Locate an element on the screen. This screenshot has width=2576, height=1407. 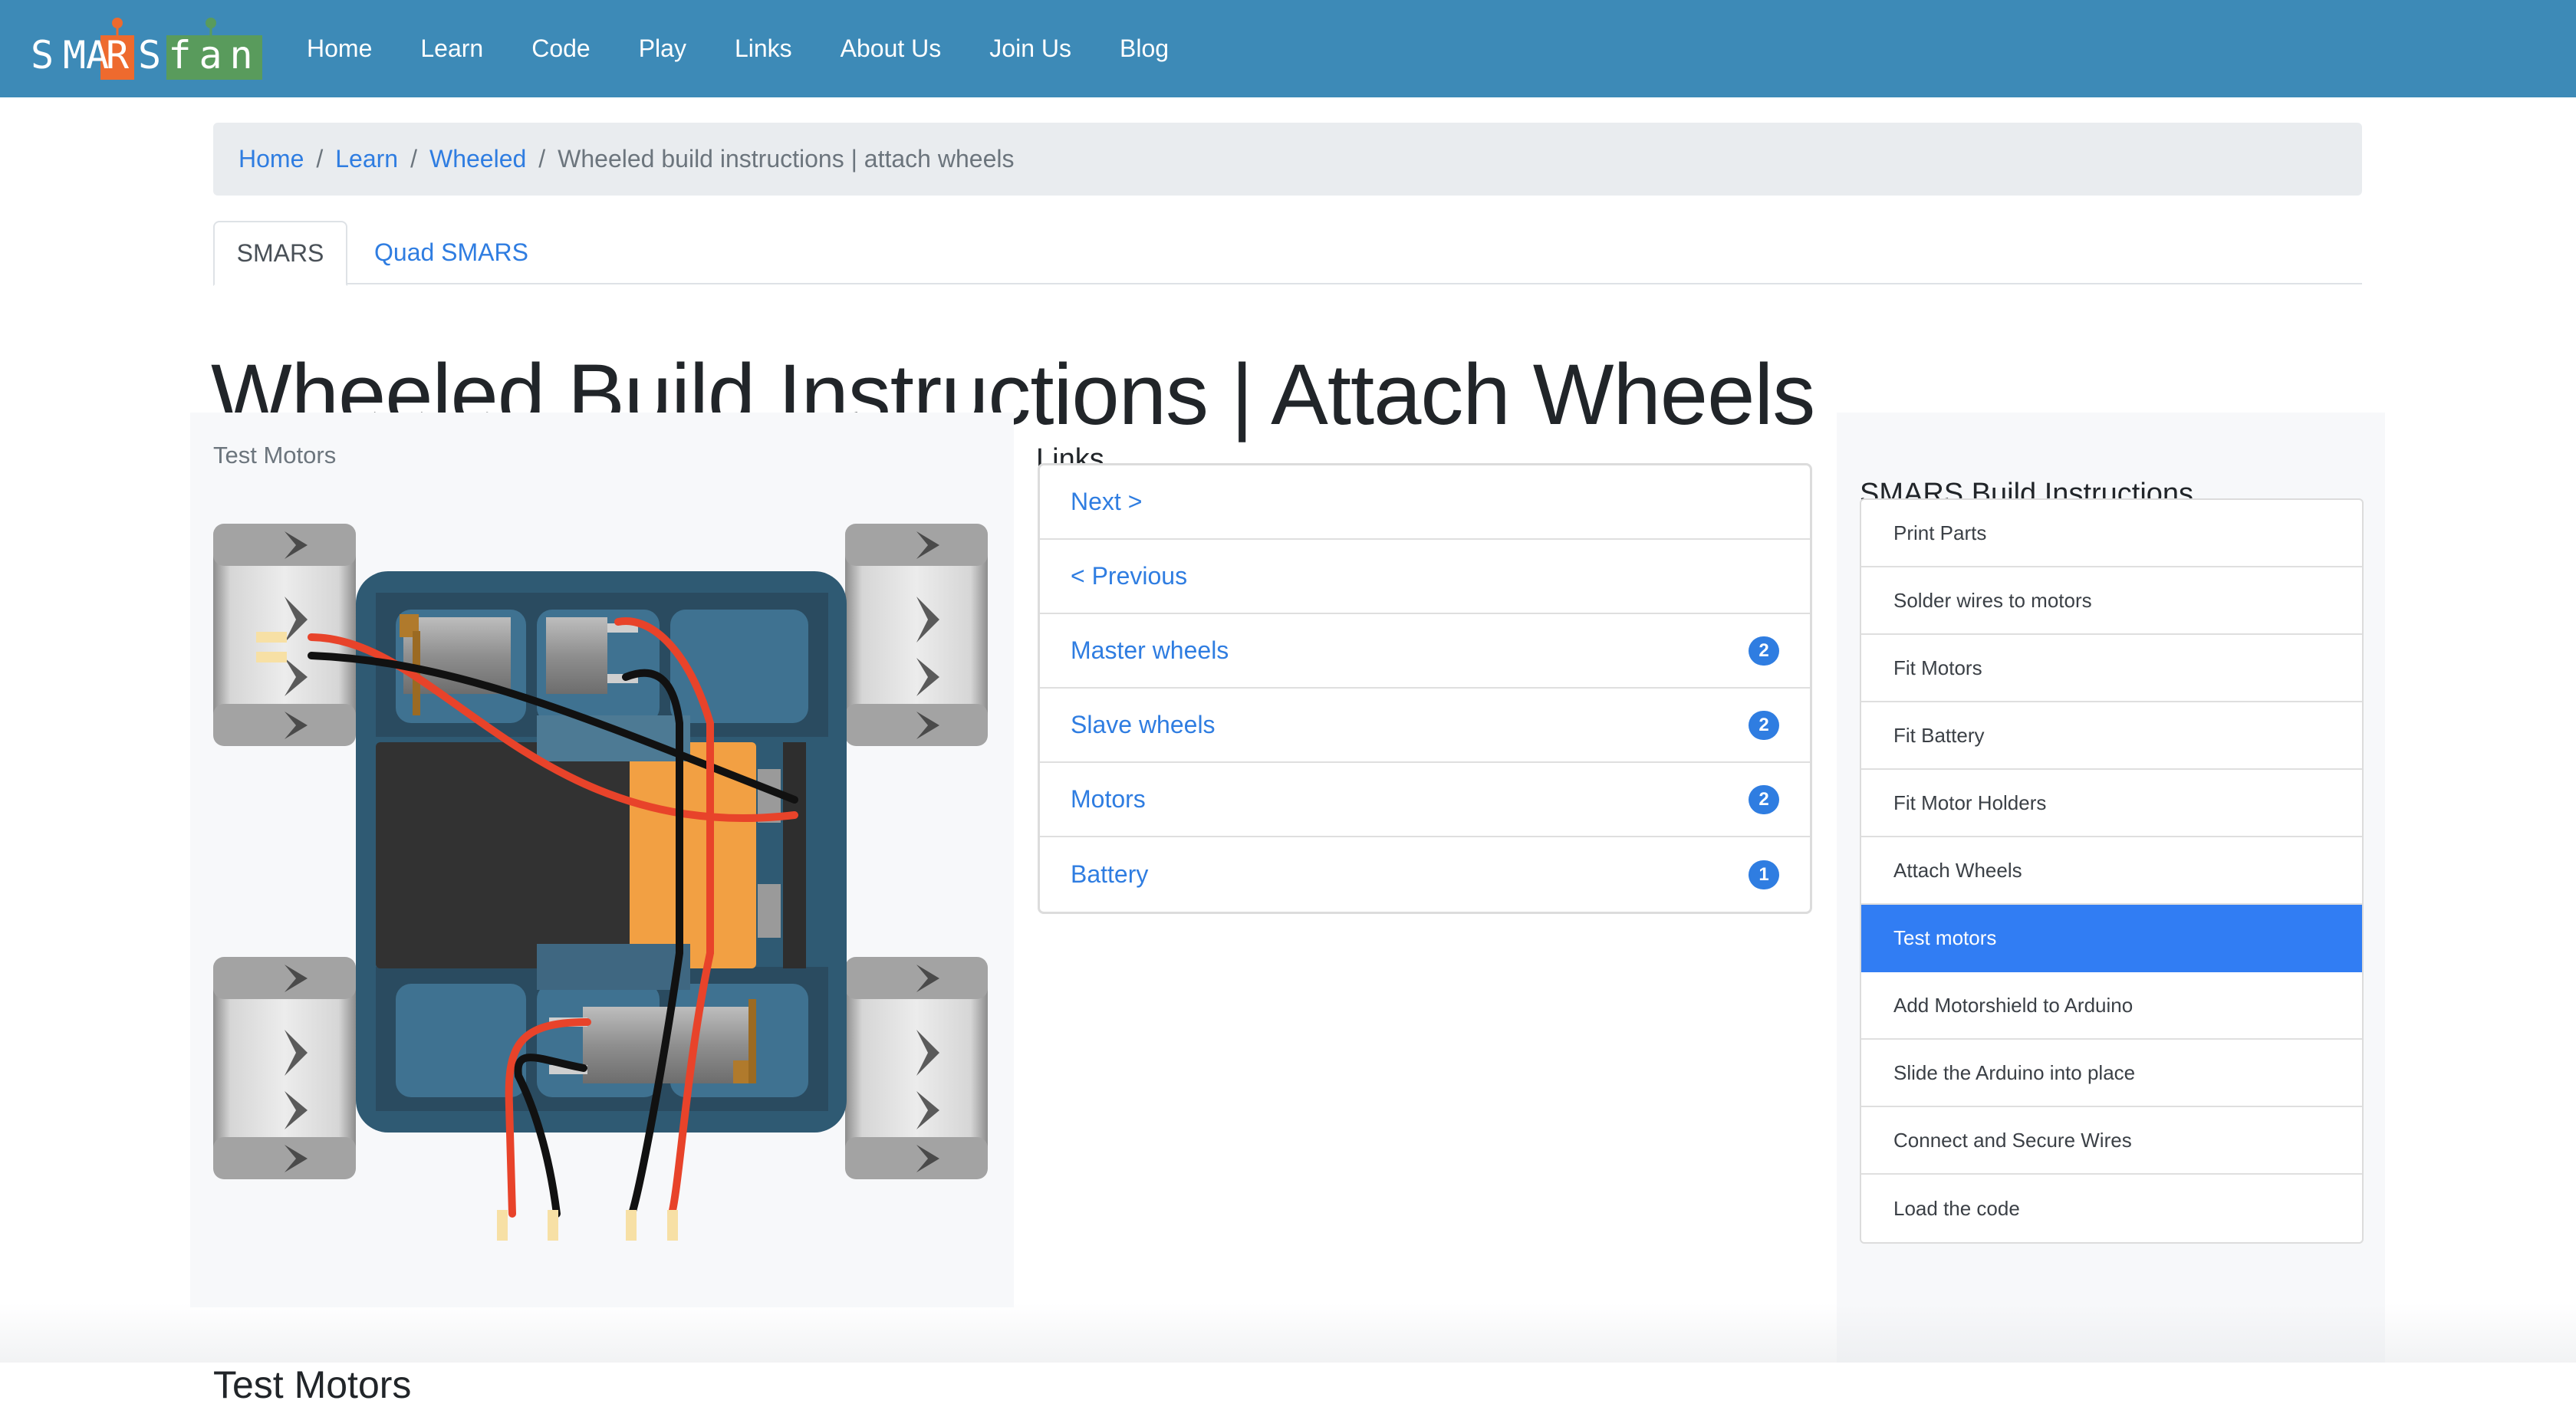
wheel-front-right is located at coordinates (916, 635).